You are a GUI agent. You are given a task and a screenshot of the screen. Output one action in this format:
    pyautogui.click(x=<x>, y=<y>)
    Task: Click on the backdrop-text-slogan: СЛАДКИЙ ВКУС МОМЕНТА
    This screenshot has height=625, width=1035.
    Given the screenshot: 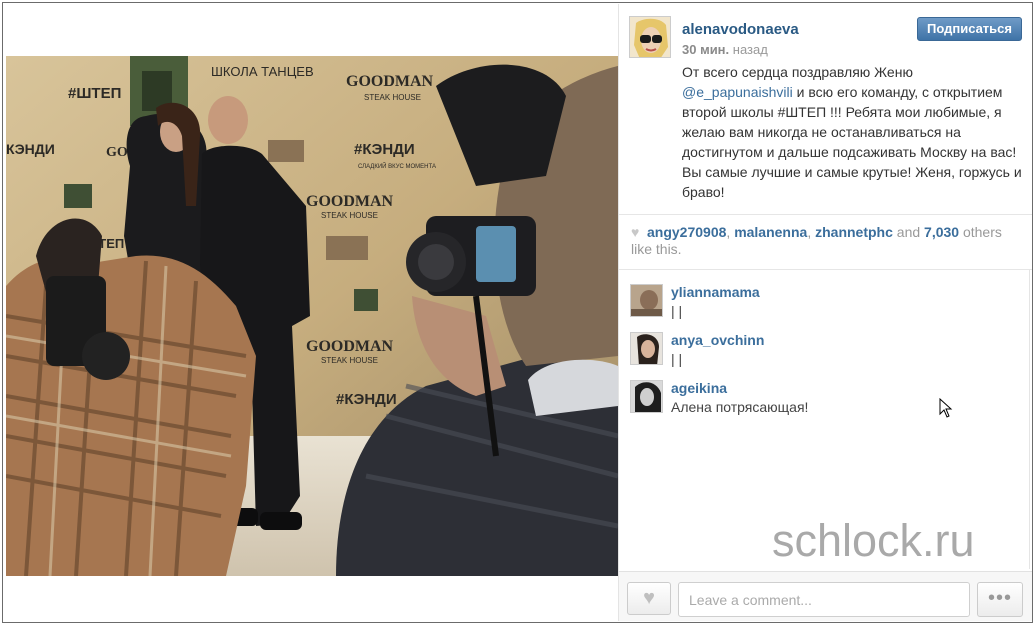 What is the action you would take?
    pyautogui.click(x=397, y=166)
    